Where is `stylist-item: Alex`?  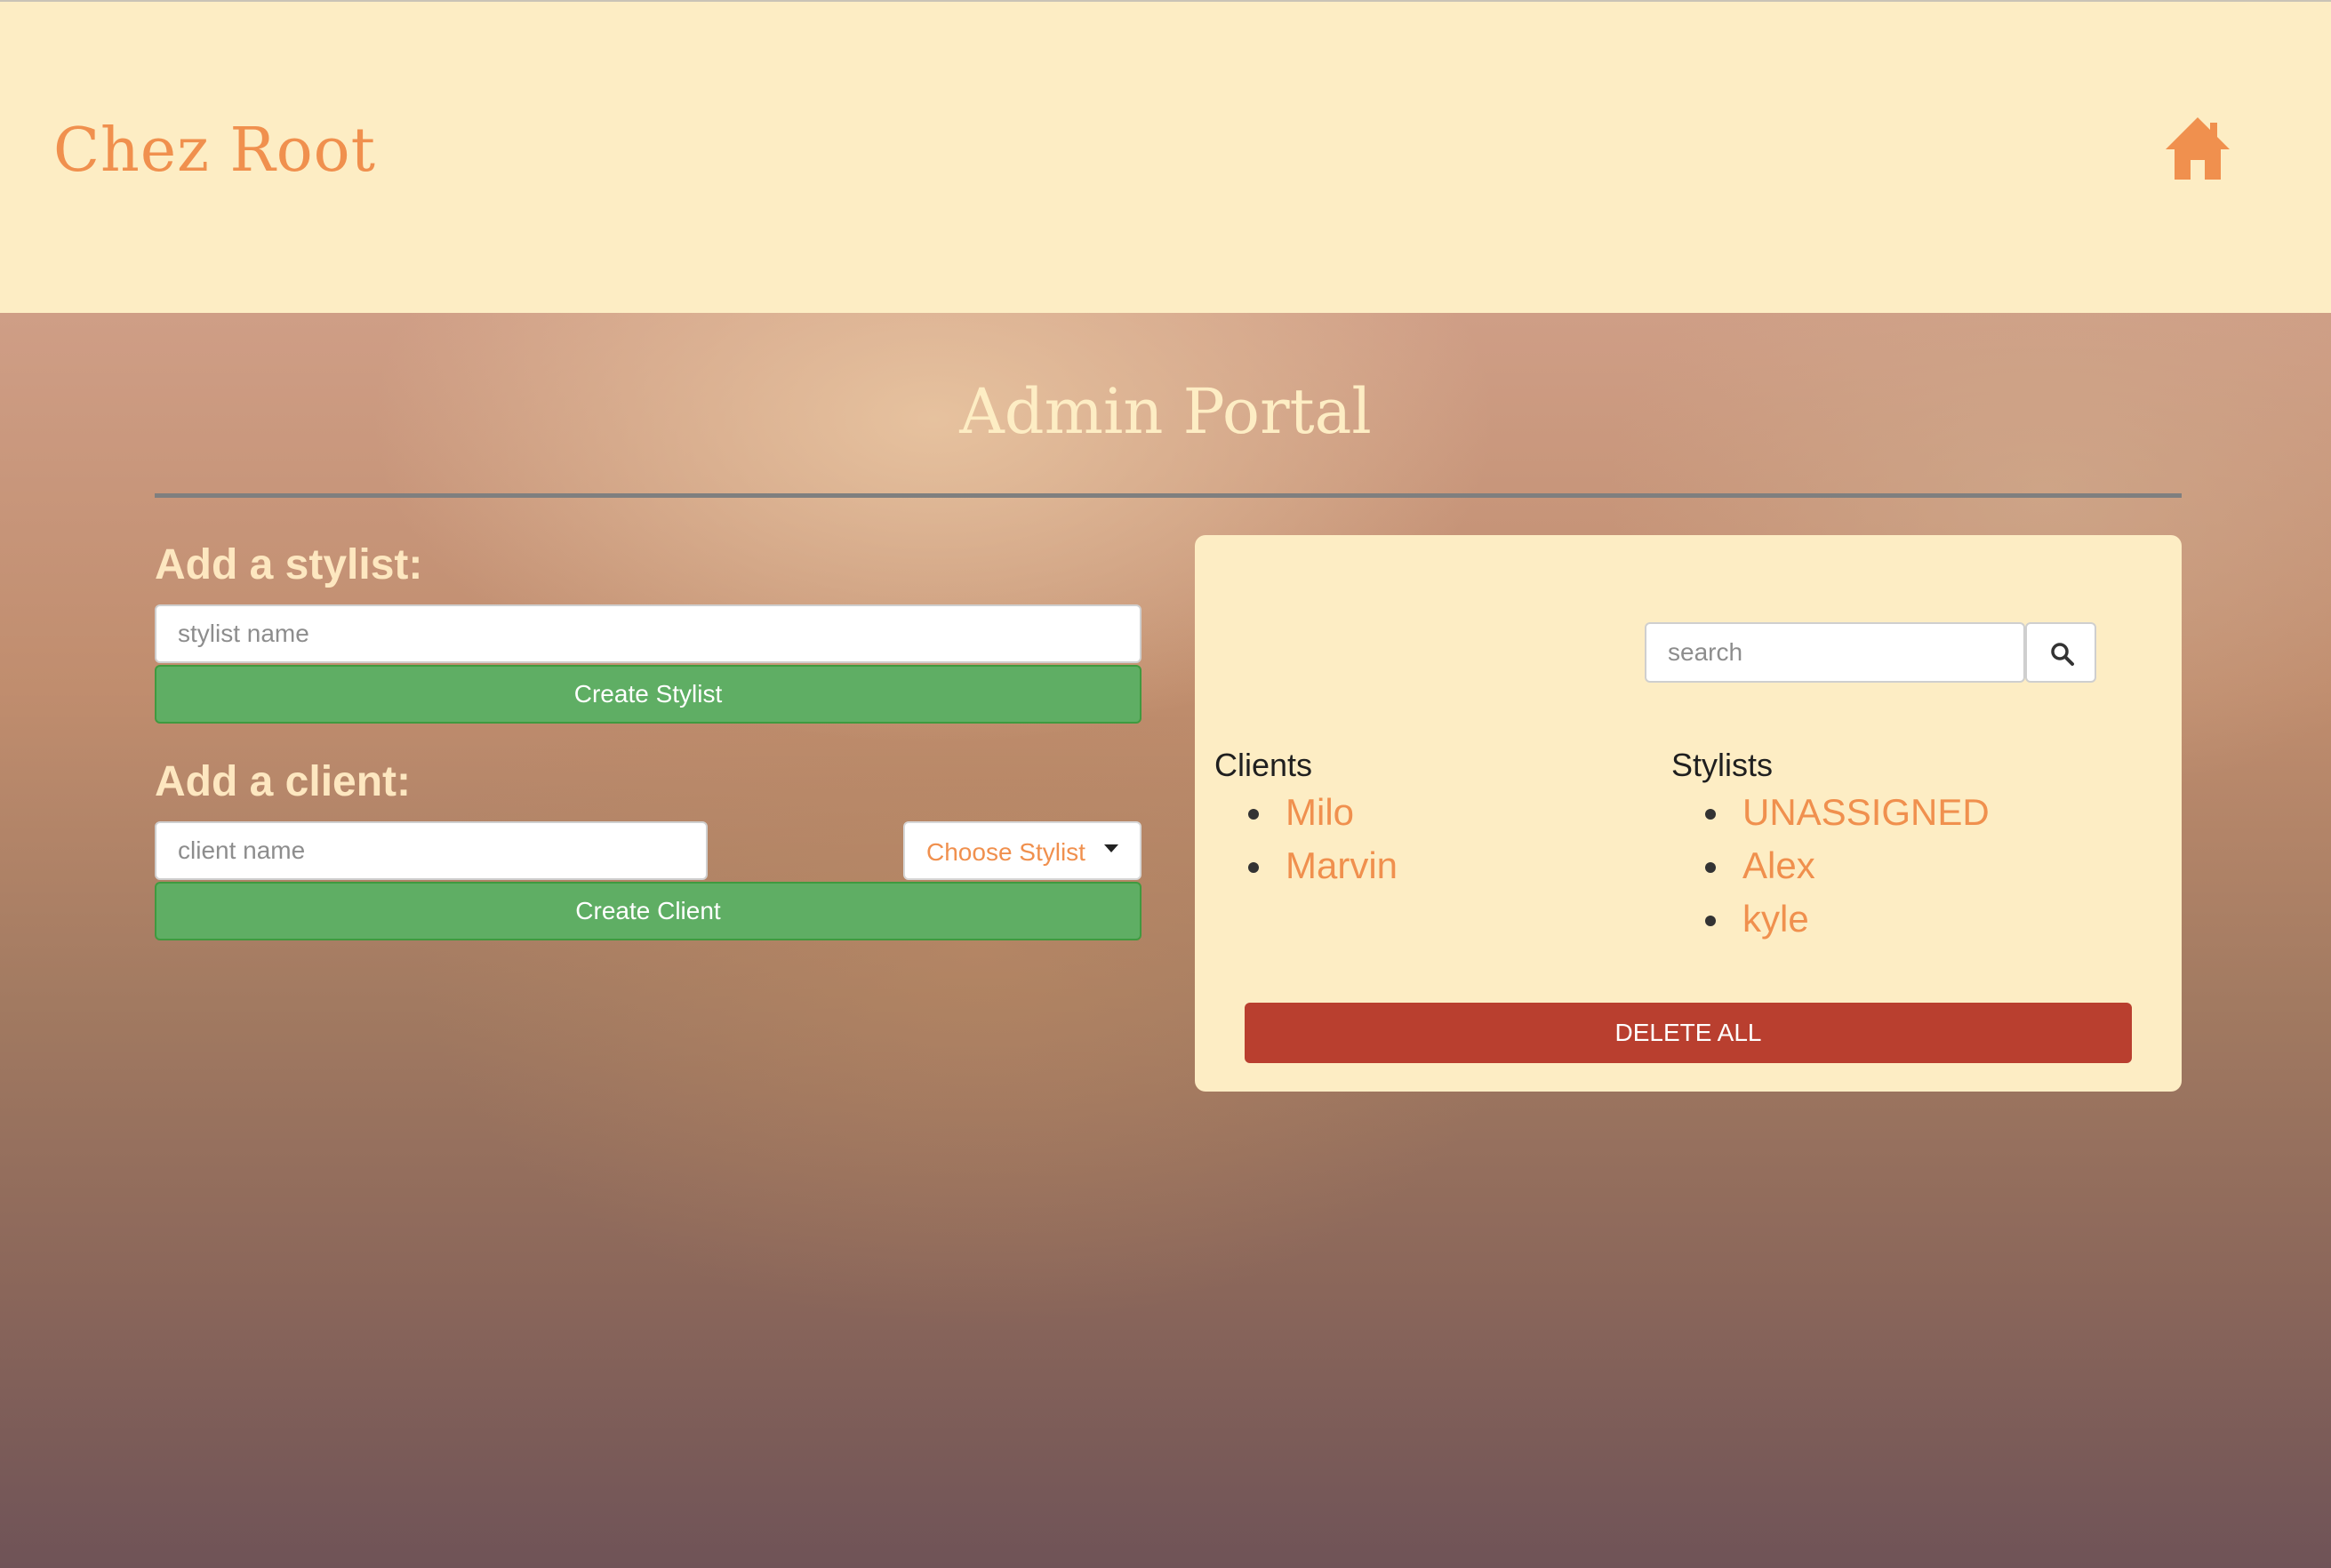 stylist-item: Alex is located at coordinates (1830, 865).